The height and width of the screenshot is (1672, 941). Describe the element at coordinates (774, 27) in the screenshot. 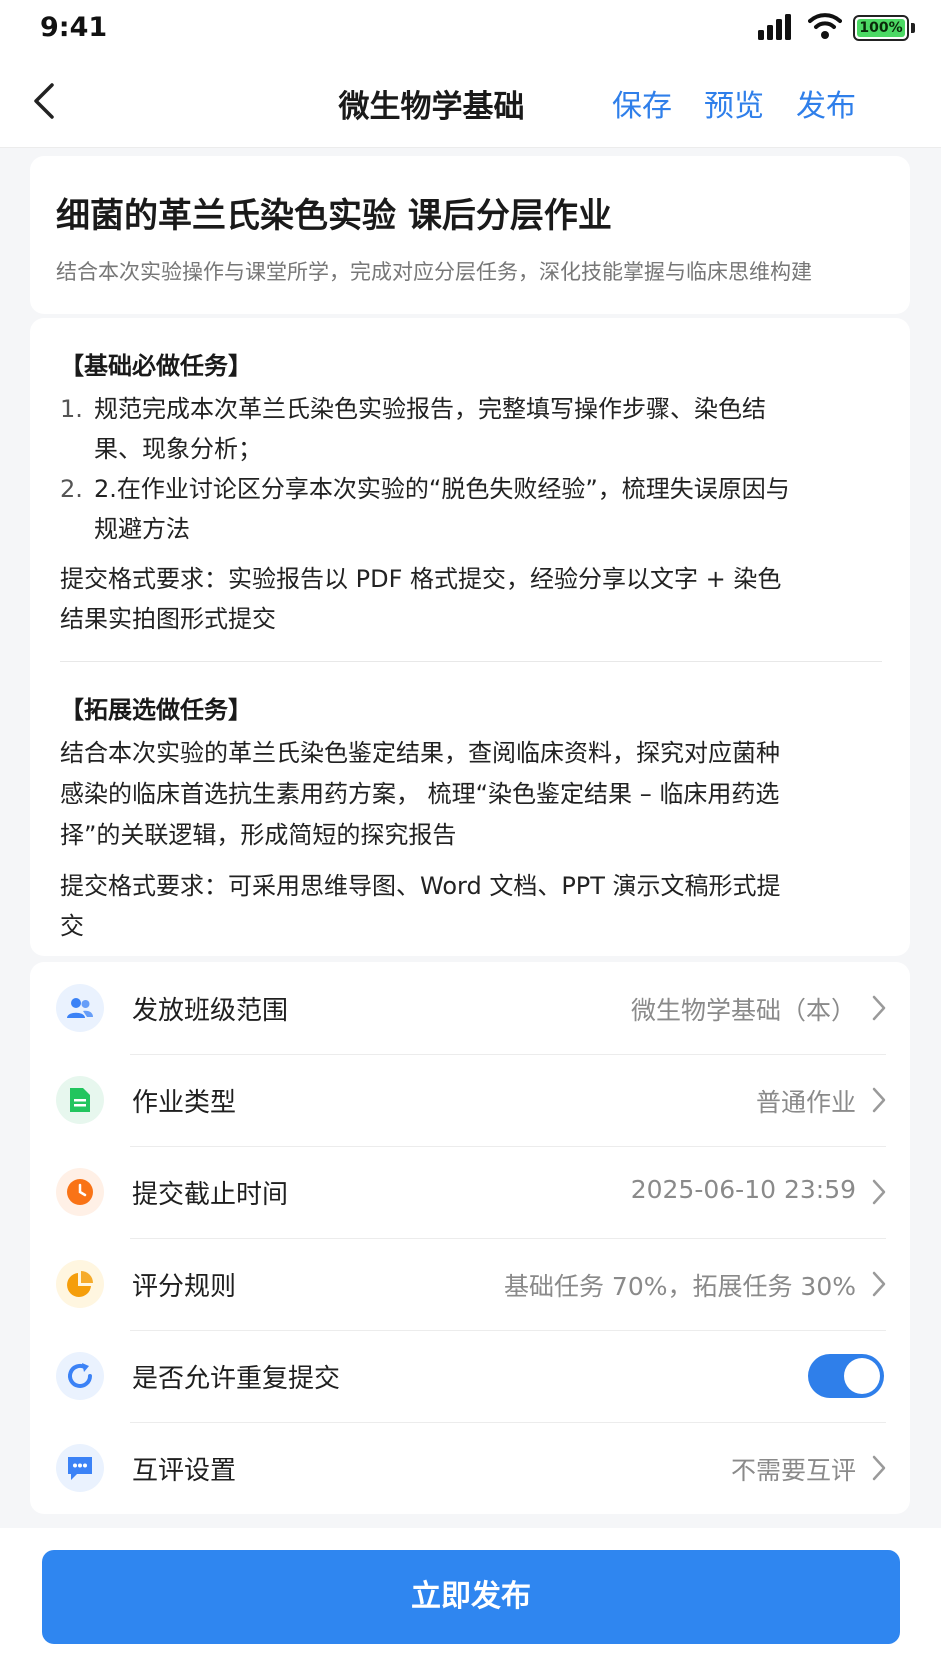

I see `cellular-signal-icon` at that location.